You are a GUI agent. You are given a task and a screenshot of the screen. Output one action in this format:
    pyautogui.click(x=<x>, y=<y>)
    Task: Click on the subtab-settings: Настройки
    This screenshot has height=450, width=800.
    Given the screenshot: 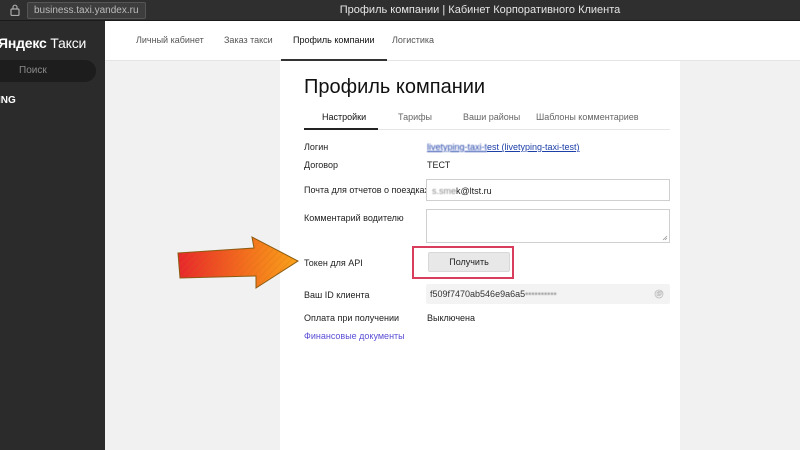 What is the action you would take?
    pyautogui.click(x=344, y=117)
    